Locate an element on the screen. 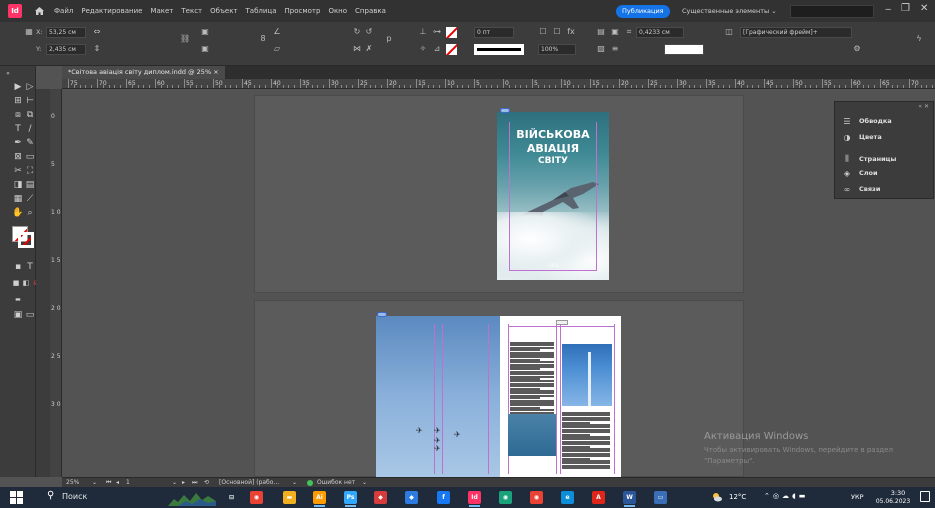 The image size is (935, 508). grid-icon: ≡ is located at coordinates (615, 49).